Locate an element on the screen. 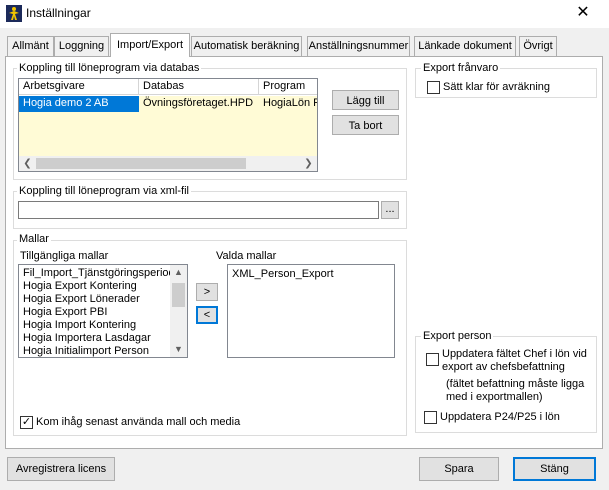 The width and height of the screenshot is (609, 490). list-item: Hogia Import Kontering is located at coordinates (79, 325).